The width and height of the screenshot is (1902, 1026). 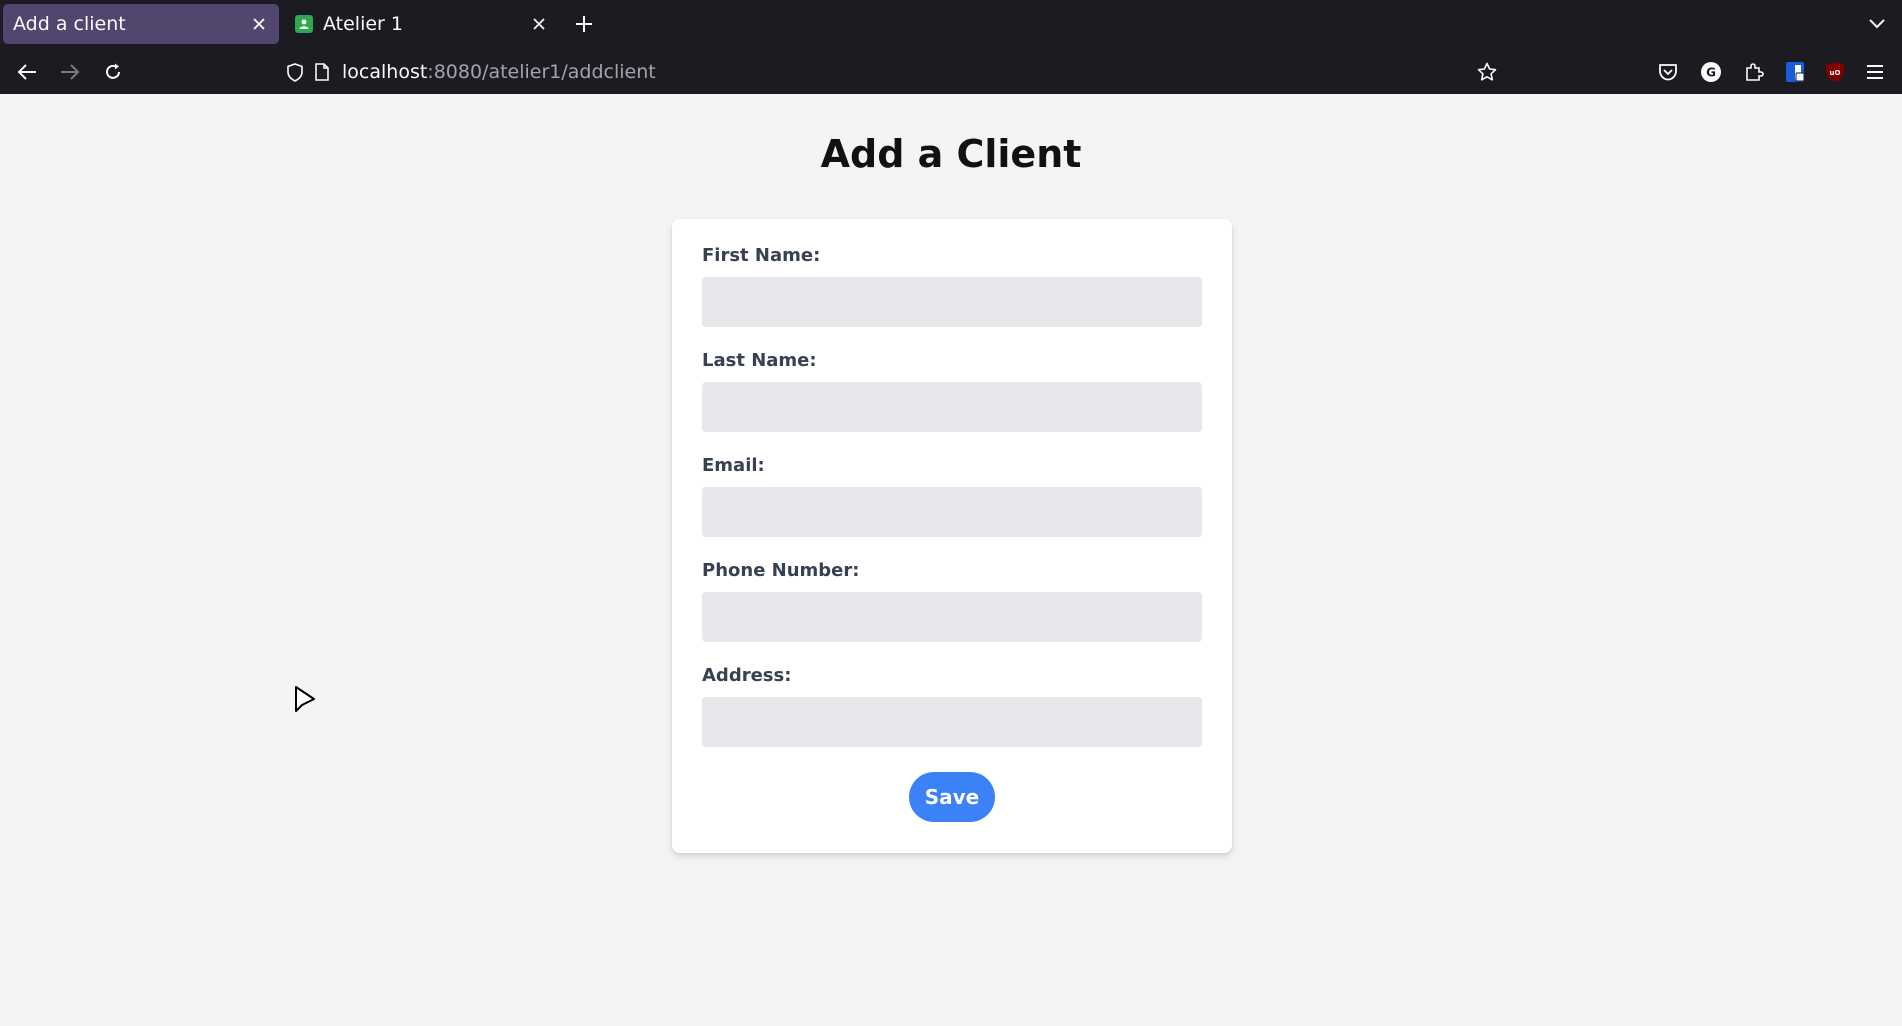 I want to click on arrow-right-icon, so click(x=70, y=72).